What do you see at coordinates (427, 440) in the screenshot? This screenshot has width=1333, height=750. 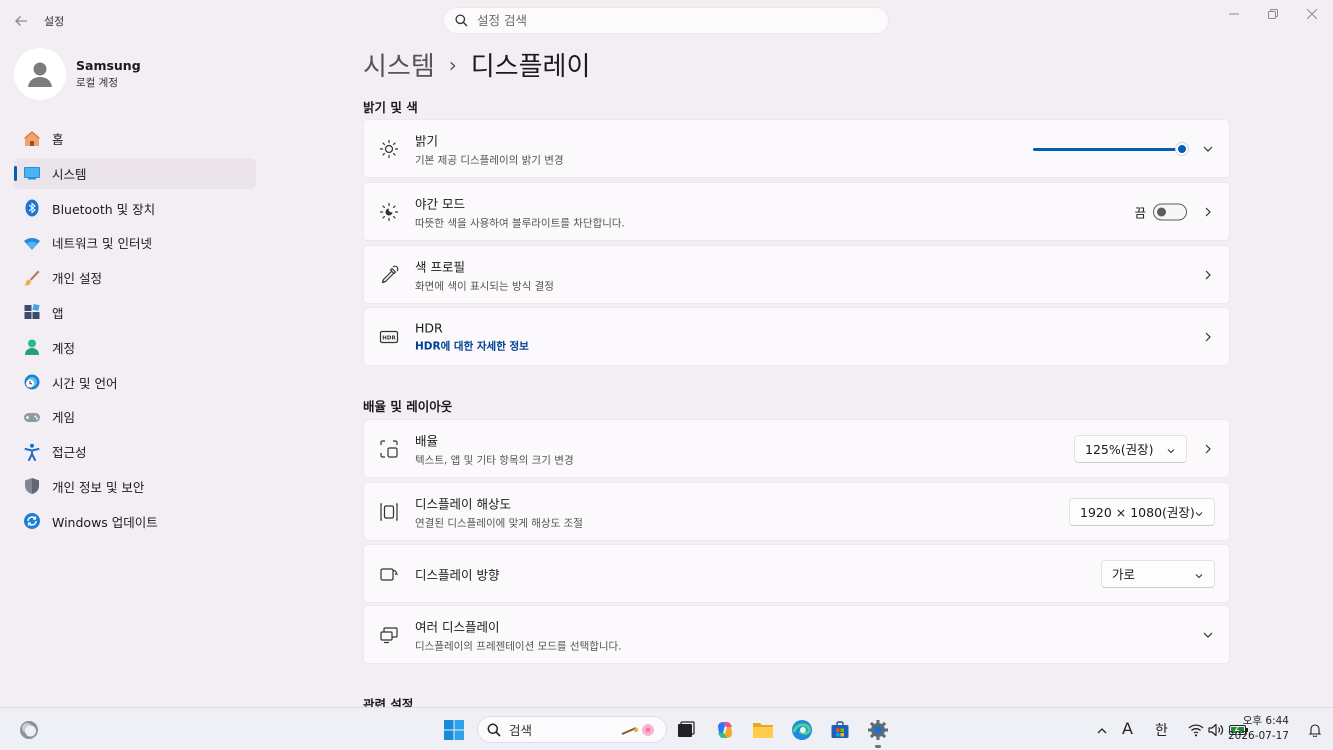 I see `scale-title: 배율` at bounding box center [427, 440].